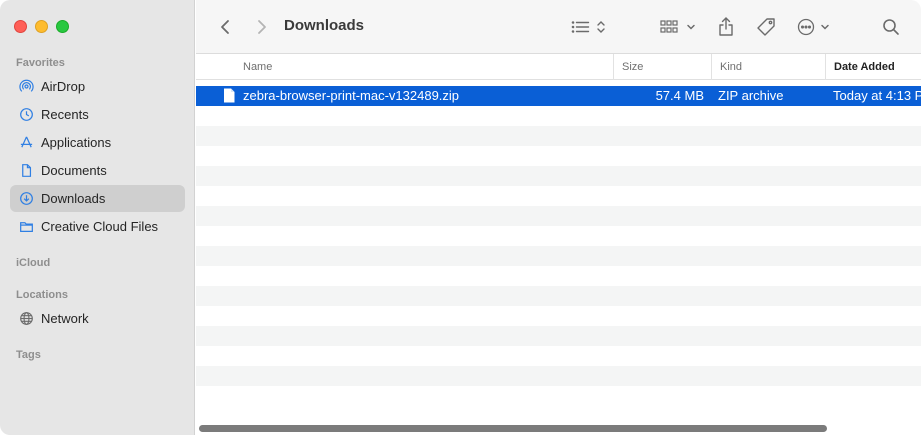 This screenshot has height=435, width=921. I want to click on tag-icon, so click(766, 27).